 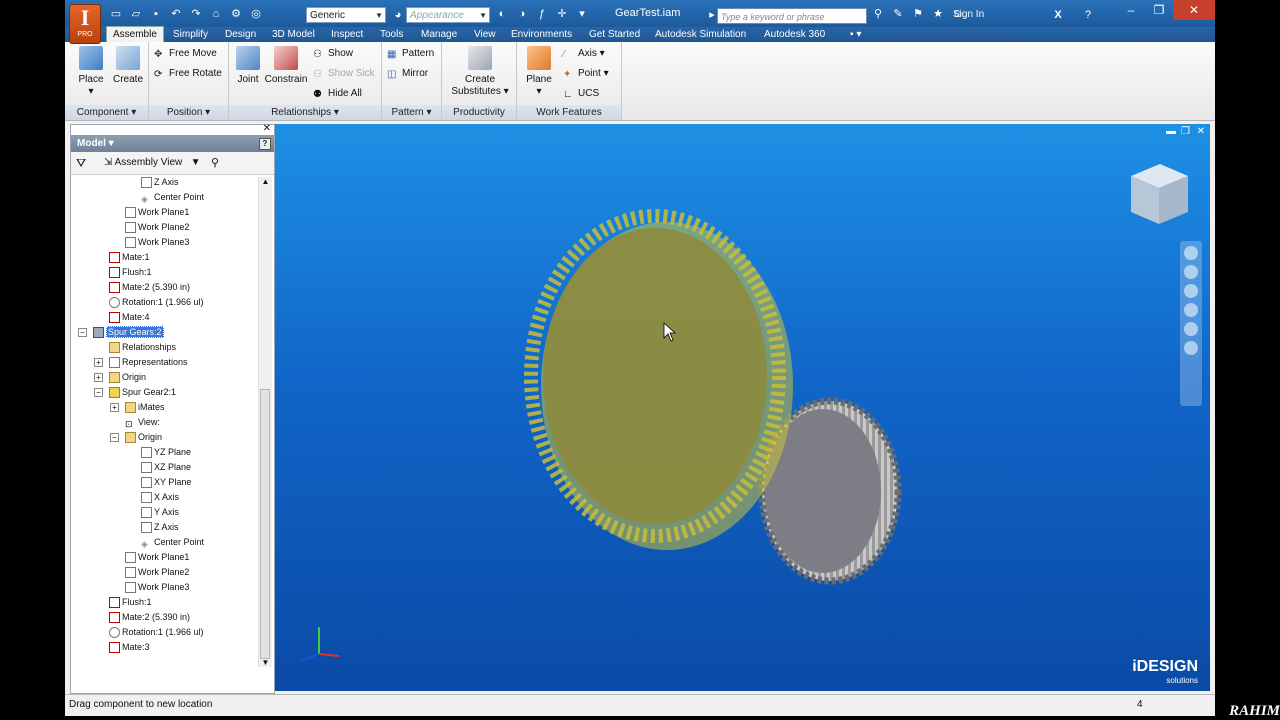 I want to click on tools-icon: ✎, so click(x=898, y=14).